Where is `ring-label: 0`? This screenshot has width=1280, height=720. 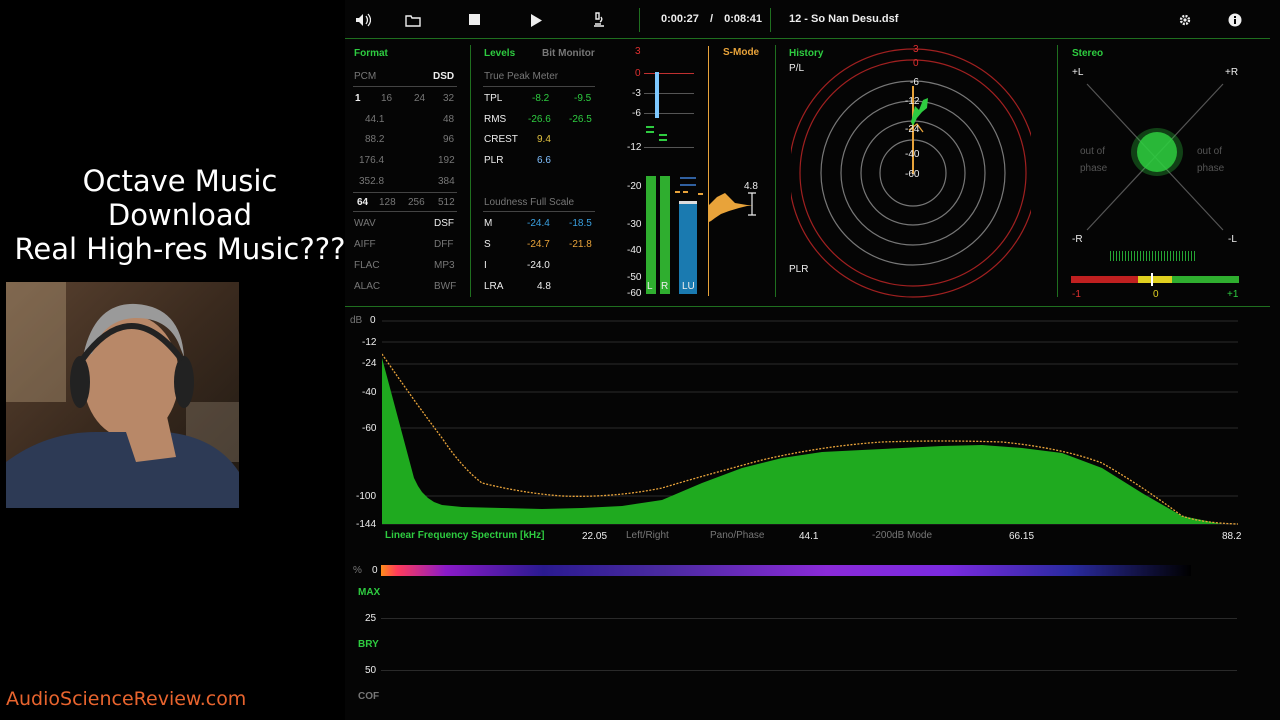 ring-label: 0 is located at coordinates (916, 63).